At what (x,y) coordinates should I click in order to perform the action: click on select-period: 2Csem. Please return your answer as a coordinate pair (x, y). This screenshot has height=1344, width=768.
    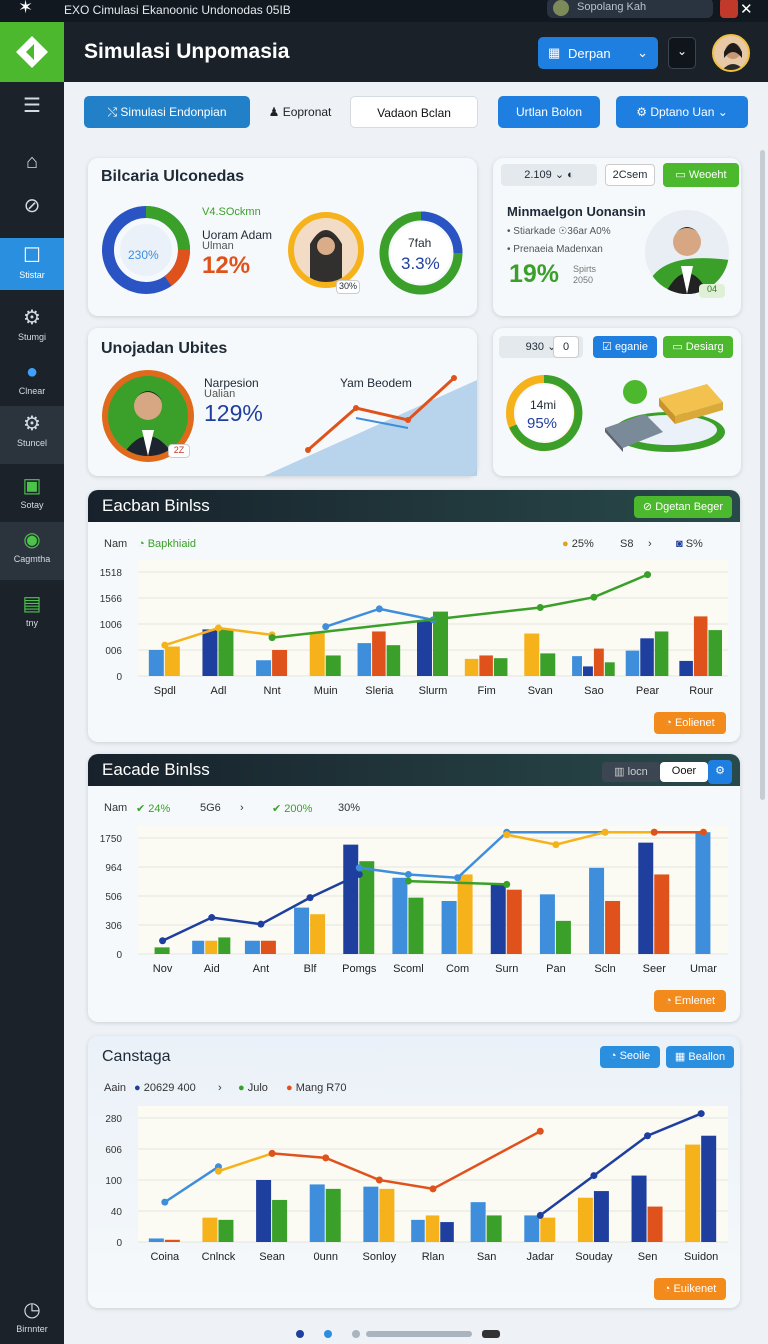
    Looking at the image, I should click on (630, 175).